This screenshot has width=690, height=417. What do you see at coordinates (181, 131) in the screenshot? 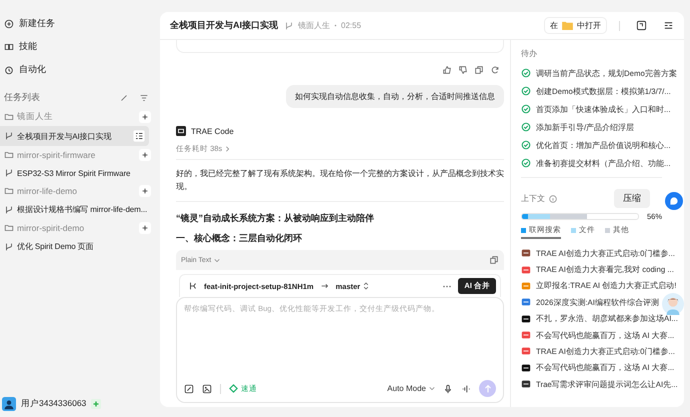
I see `agent-logo-icon` at bounding box center [181, 131].